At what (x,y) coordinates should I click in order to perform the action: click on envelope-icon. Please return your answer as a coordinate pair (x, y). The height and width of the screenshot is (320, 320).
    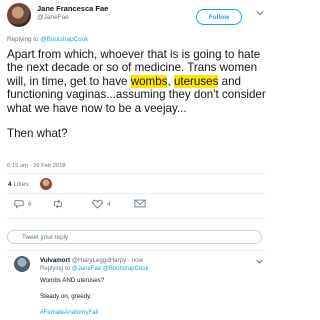
    Looking at the image, I should click on (140, 203).